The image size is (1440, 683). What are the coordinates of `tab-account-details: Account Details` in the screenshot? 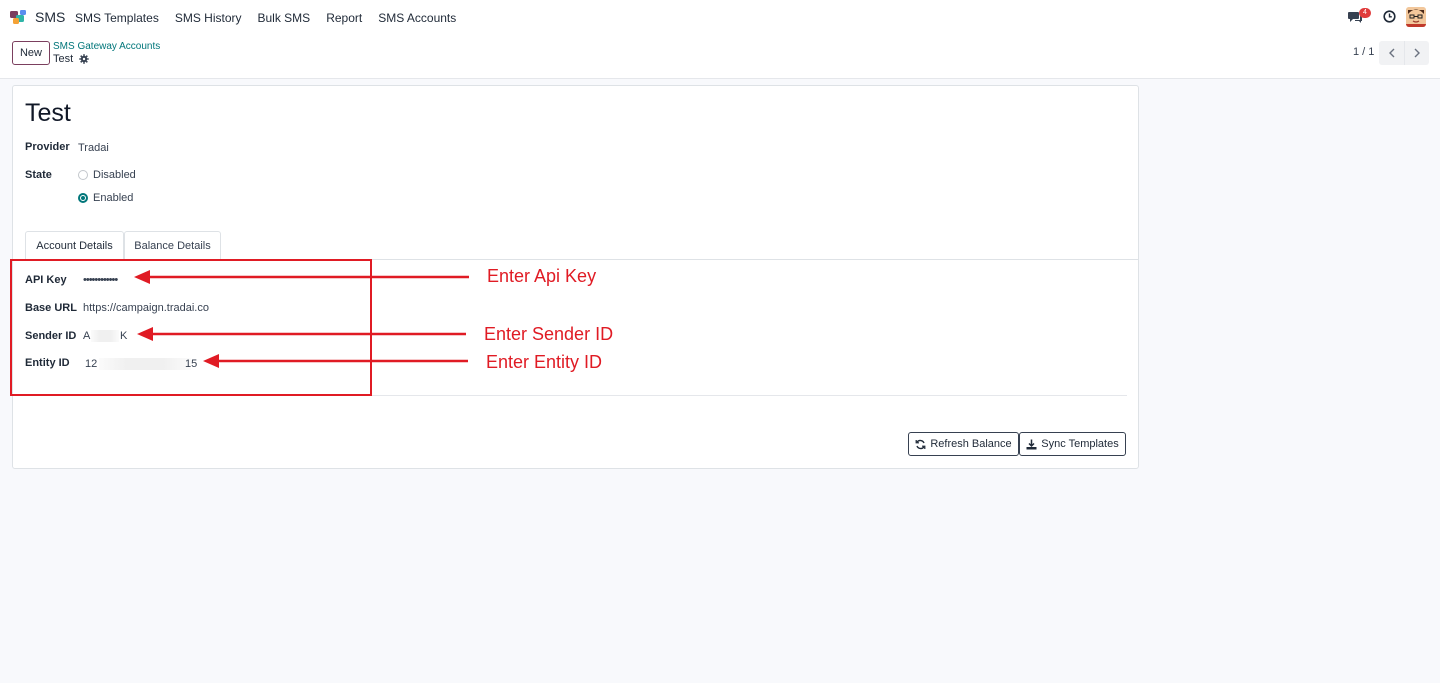 It's located at (74, 245).